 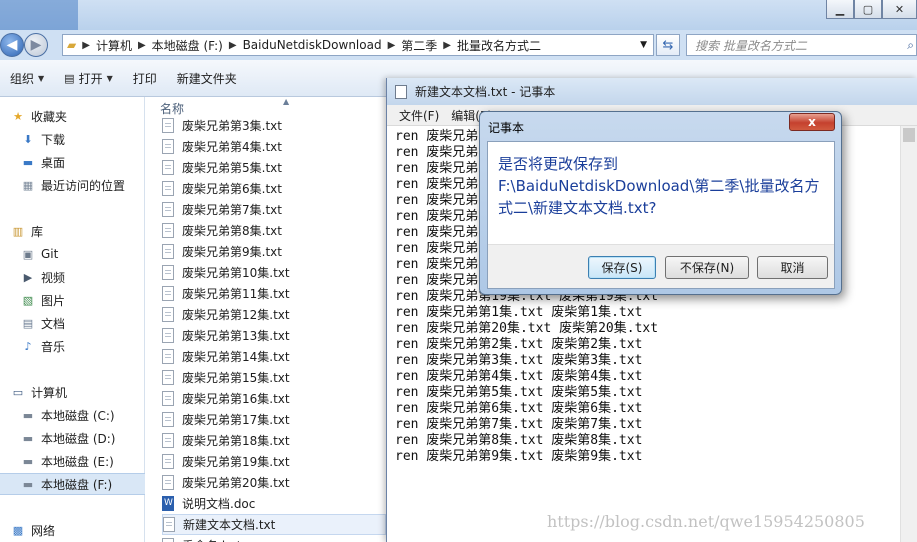 What do you see at coordinates (274, 230) in the screenshot?
I see `file-item: 废柴兄弟第8集.txt` at bounding box center [274, 230].